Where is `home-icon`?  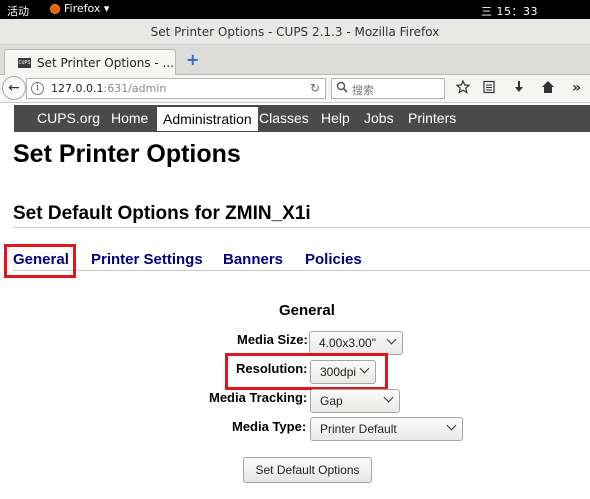
home-icon is located at coordinates (548, 89).